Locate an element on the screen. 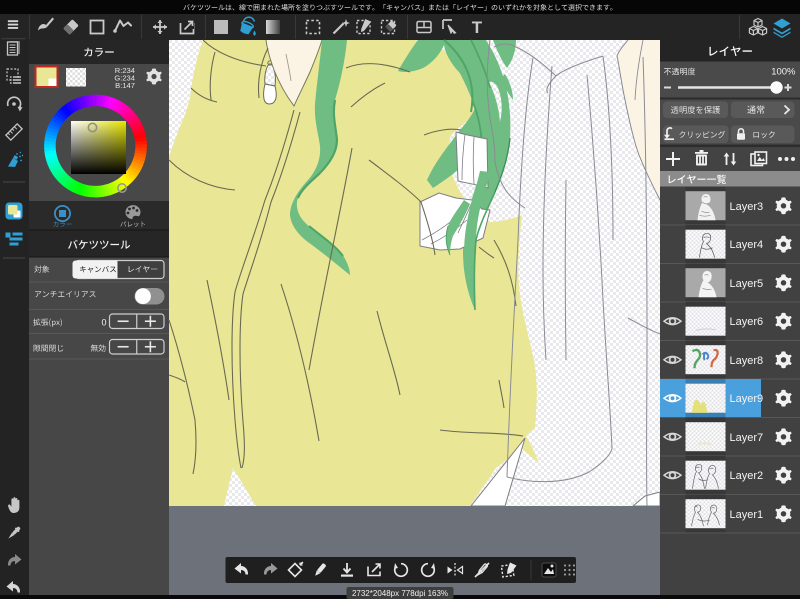  svg-text: Layer2 is located at coordinates (747, 476).